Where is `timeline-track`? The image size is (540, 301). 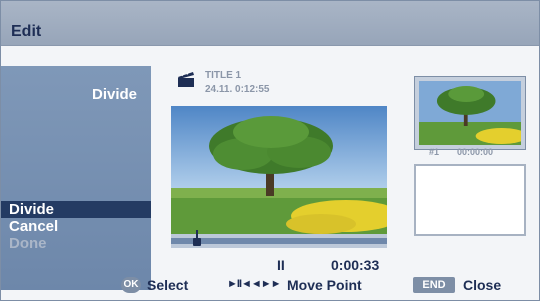 timeline-track is located at coordinates (279, 241).